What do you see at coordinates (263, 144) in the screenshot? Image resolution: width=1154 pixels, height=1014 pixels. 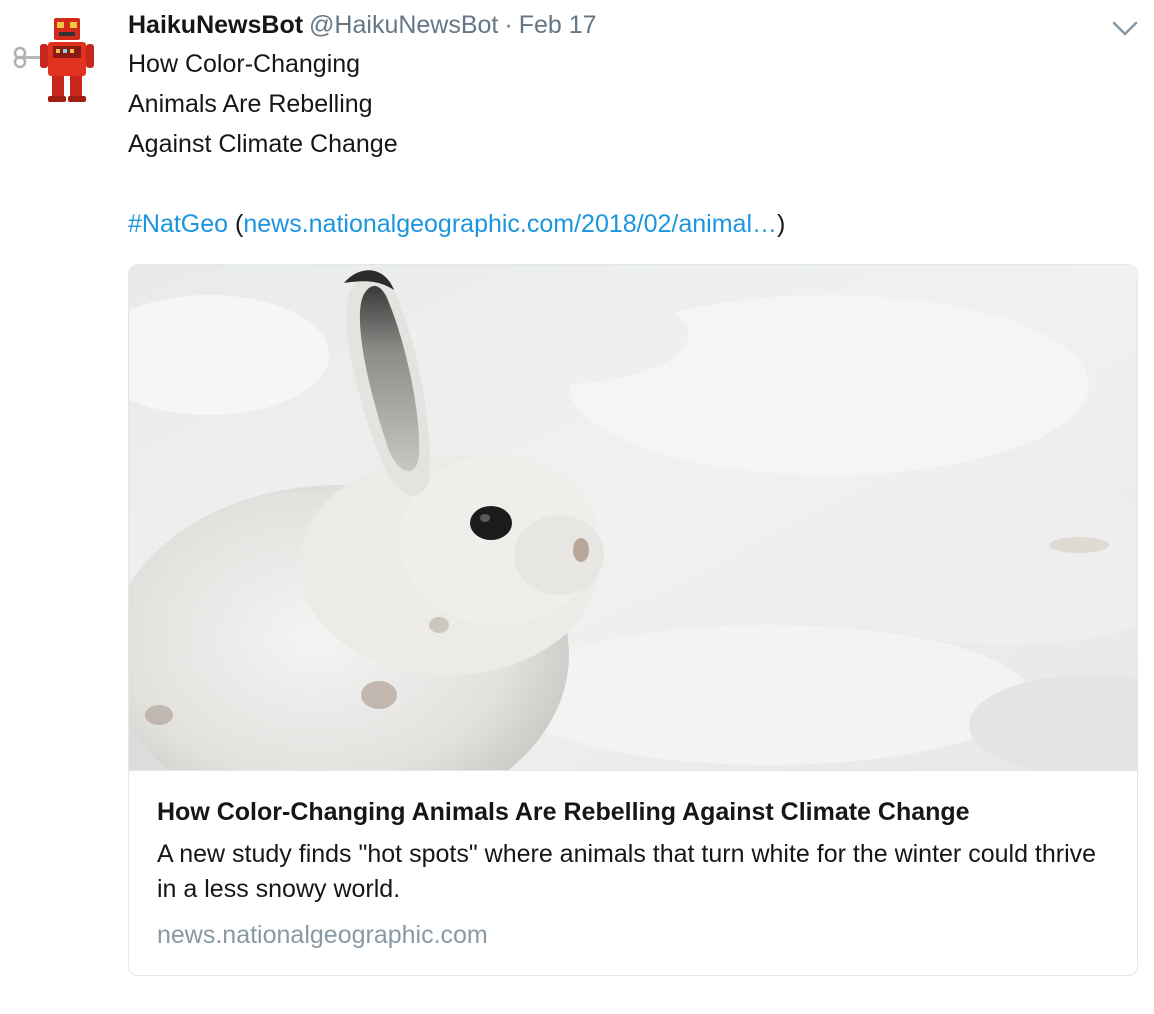 I see `tweet-line: Against Climate Change` at bounding box center [263, 144].